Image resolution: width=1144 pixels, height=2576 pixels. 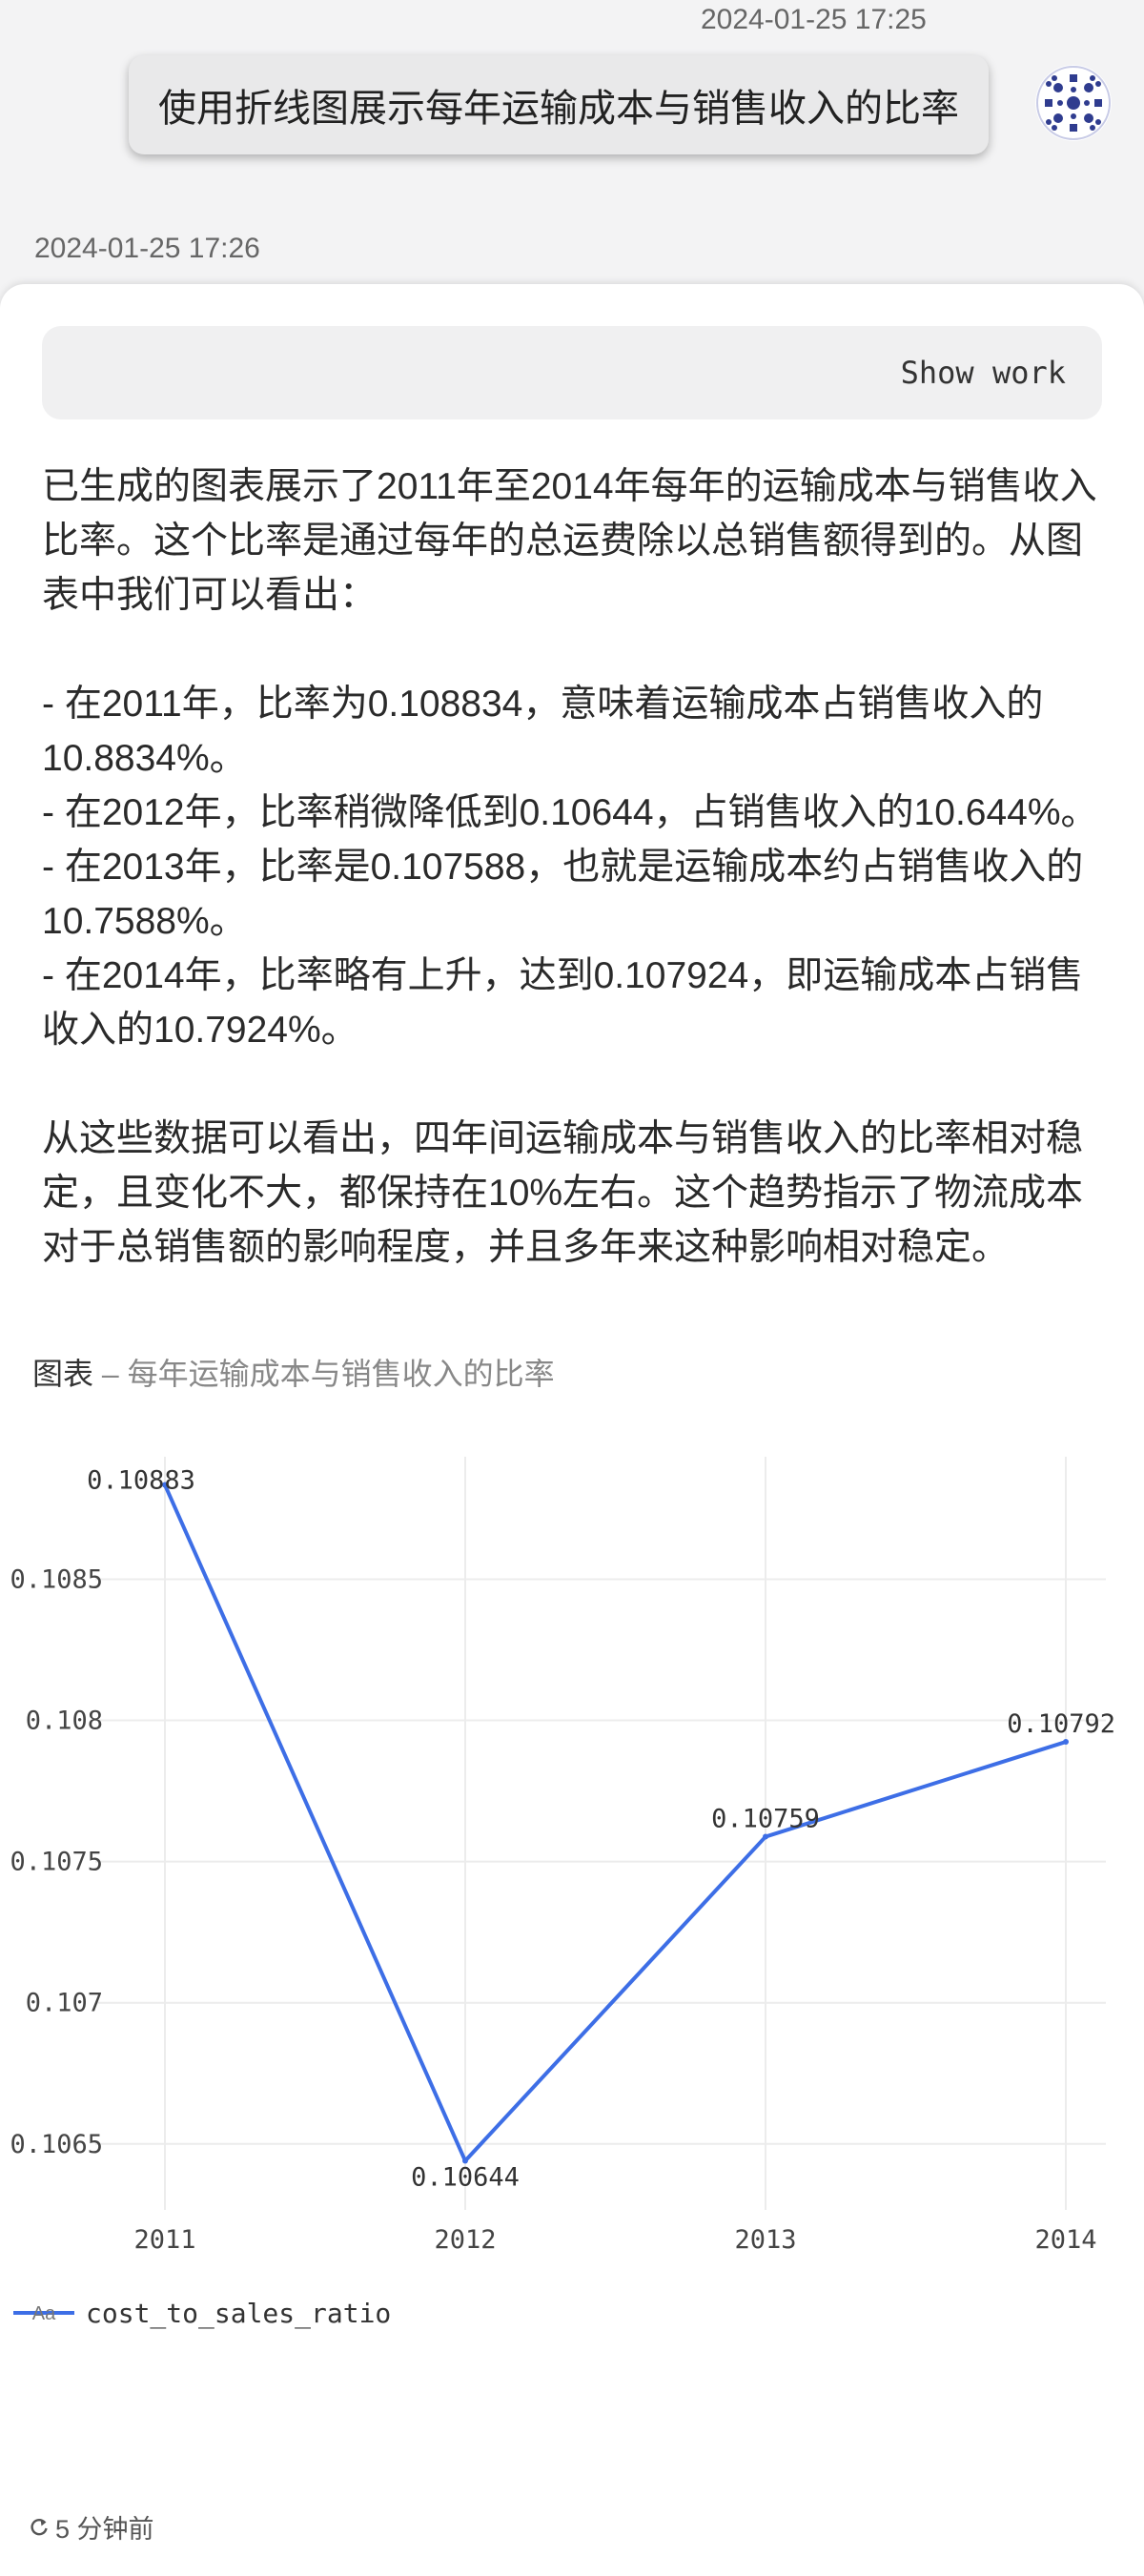 I want to click on x-tick-label: 2014, so click(x=1065, y=2240).